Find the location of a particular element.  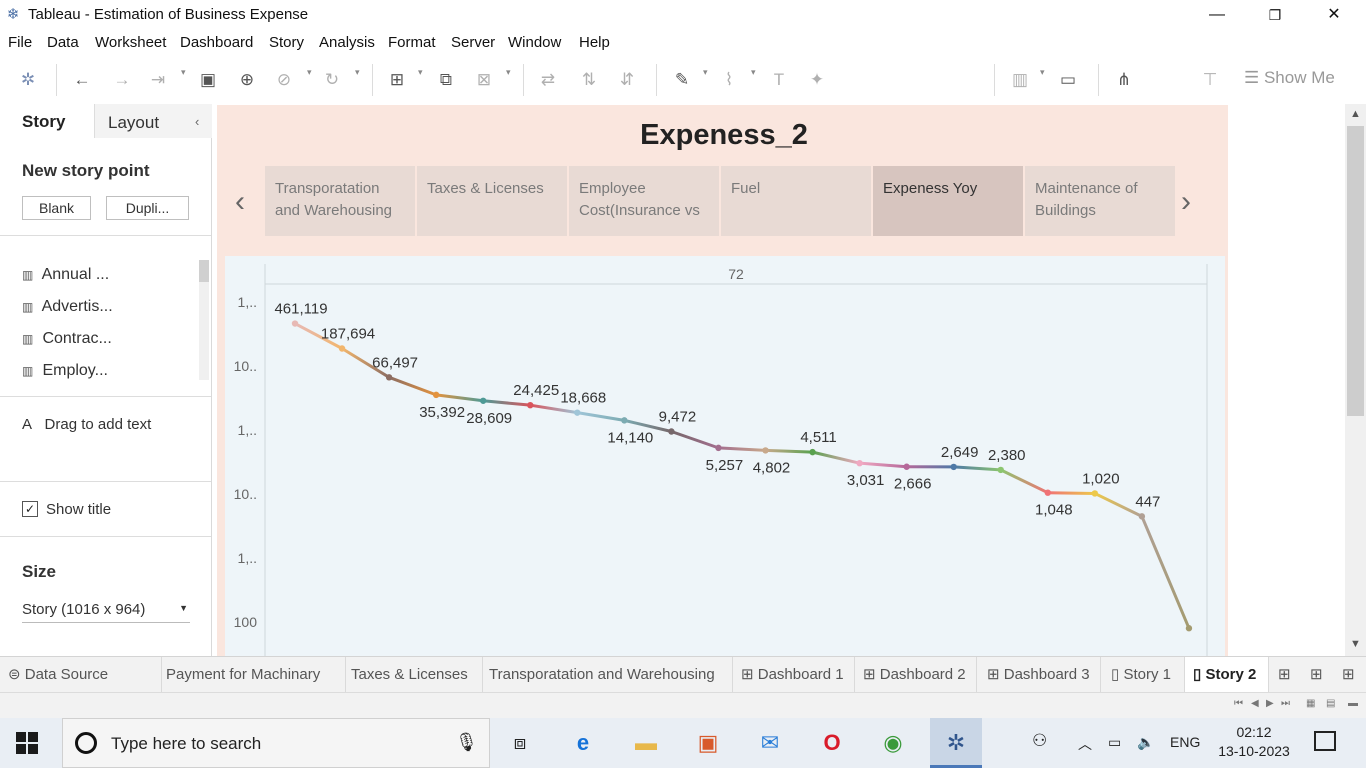

story-point-1: Taxes & Licenses is located at coordinates (492, 201).